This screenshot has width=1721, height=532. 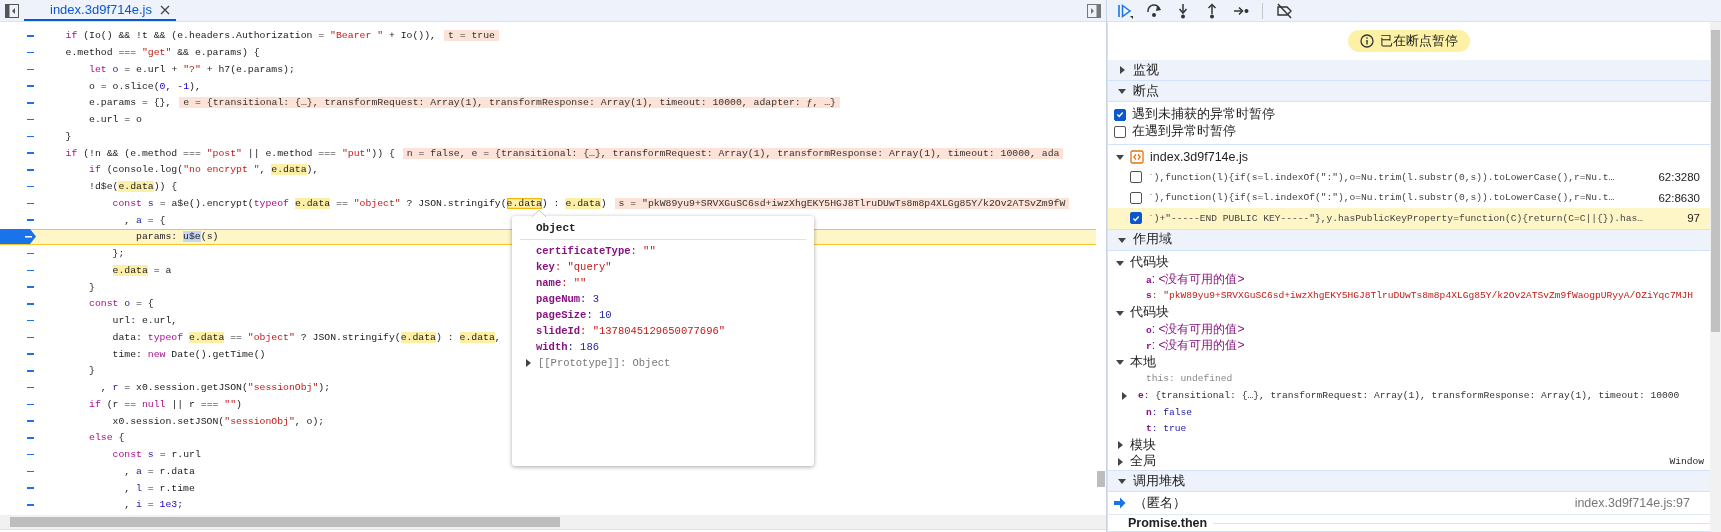 What do you see at coordinates (159, 471) in the screenshot?
I see `code-line: , a = r.data` at bounding box center [159, 471].